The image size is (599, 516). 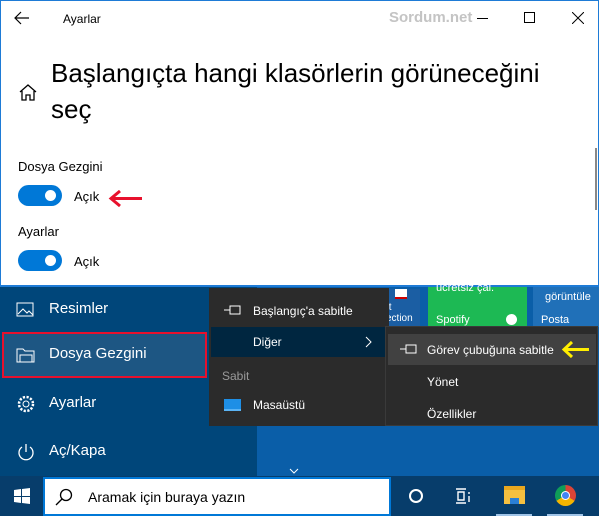 I want to click on search-icon, so click(x=64, y=497).